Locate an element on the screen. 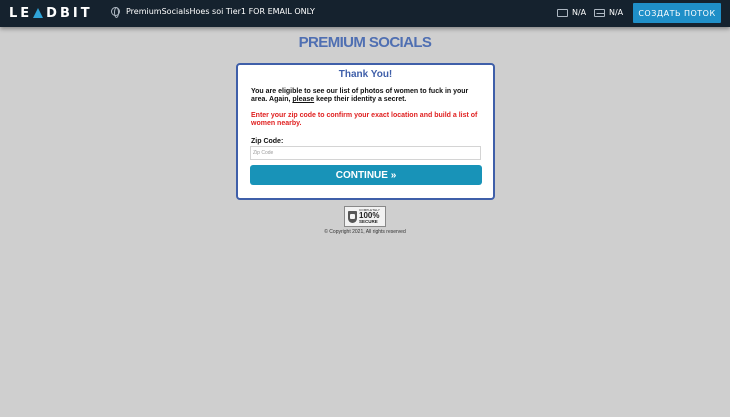 This screenshot has height=417, width=730. eligibility-text-part2: keep their identity a secret. is located at coordinates (360, 99).